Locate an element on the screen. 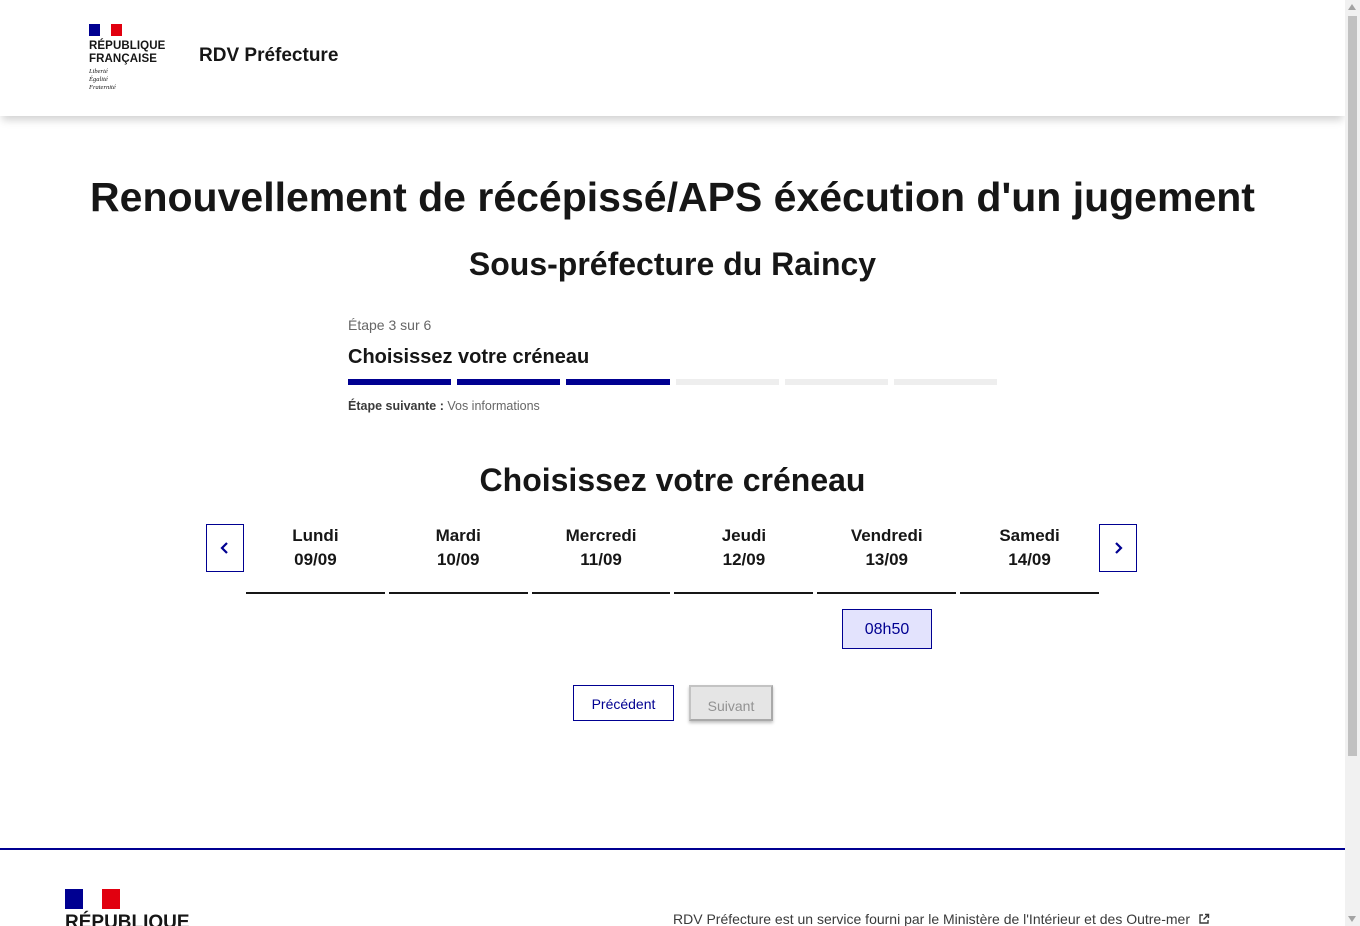  day-column: Mercredi 11/09 is located at coordinates (601, 559).